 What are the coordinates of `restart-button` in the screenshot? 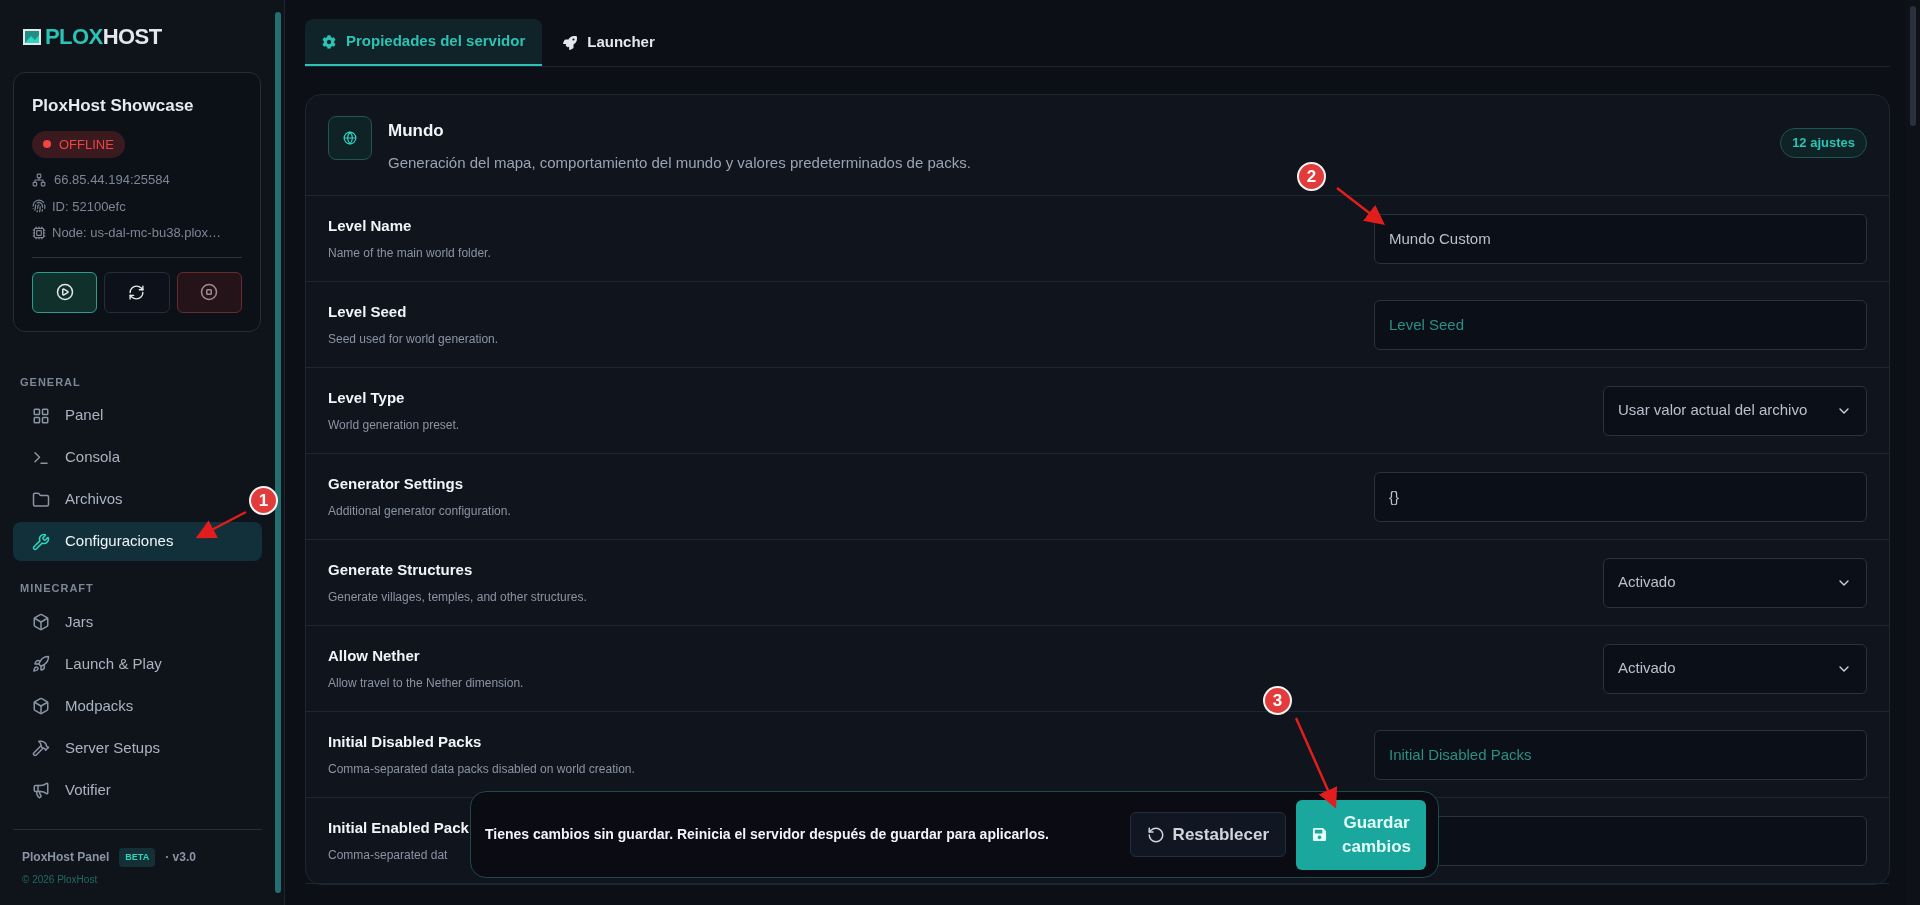 It's located at (137, 292).